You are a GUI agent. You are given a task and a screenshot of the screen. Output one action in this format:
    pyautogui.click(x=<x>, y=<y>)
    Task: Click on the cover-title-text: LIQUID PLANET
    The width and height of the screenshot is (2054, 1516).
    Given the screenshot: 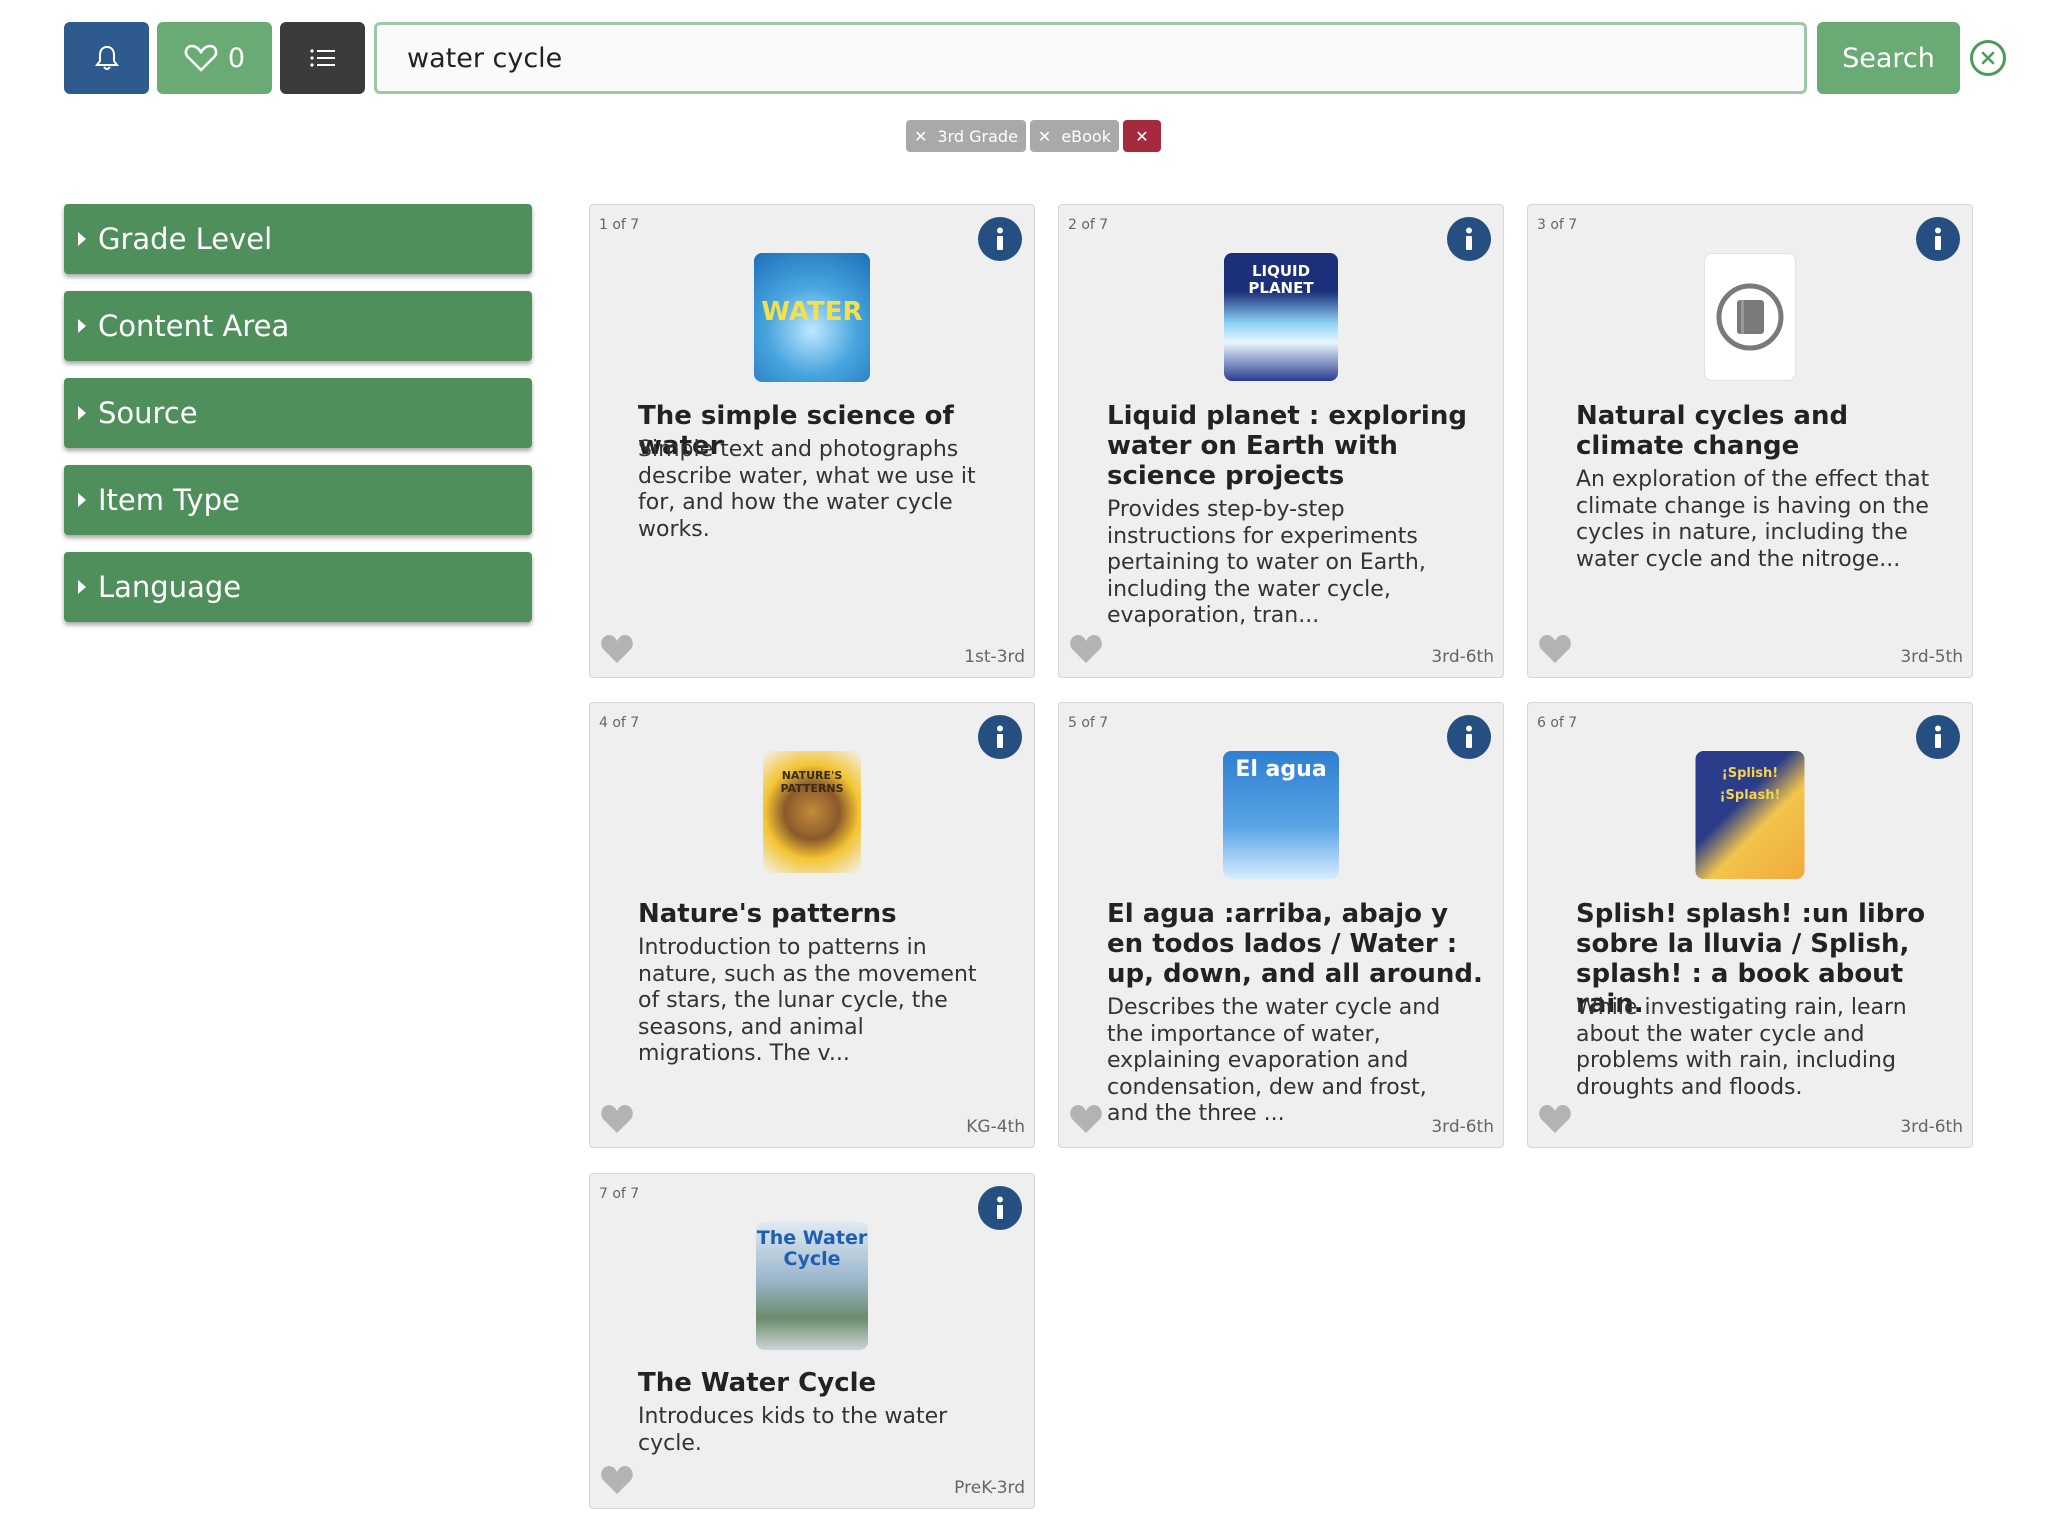 What is the action you would take?
    pyautogui.click(x=1281, y=279)
    